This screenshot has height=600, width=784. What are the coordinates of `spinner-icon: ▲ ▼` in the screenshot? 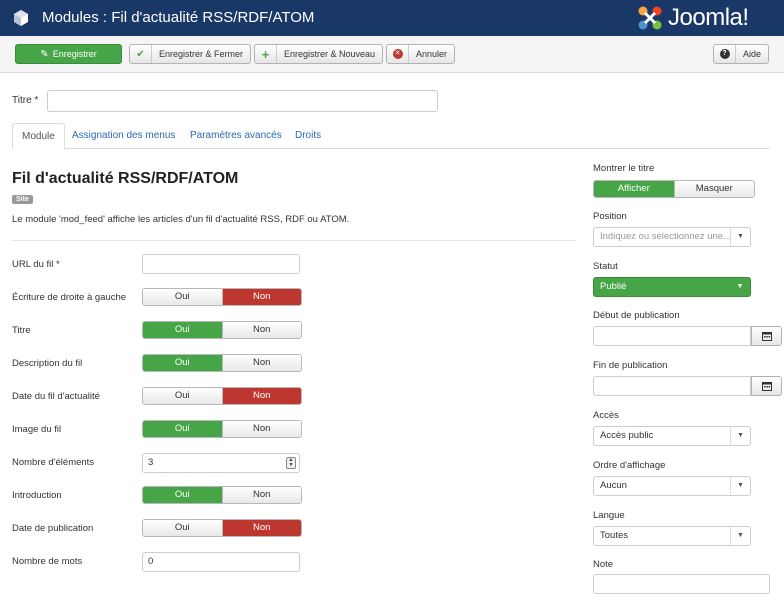 It's located at (291, 463).